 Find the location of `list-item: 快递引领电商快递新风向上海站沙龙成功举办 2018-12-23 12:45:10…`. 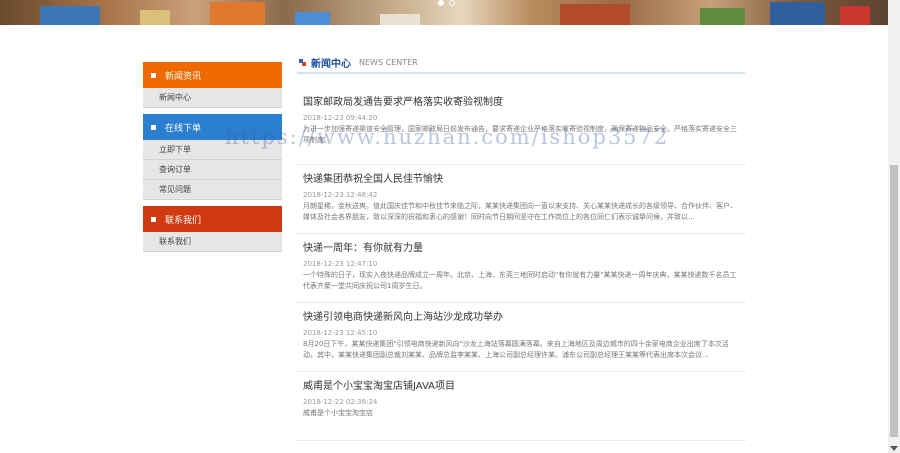

list-item: 快递引领电商快递新风向上海站沙龙成功举办 2018-12-23 12:45:10… is located at coordinates (521, 337).